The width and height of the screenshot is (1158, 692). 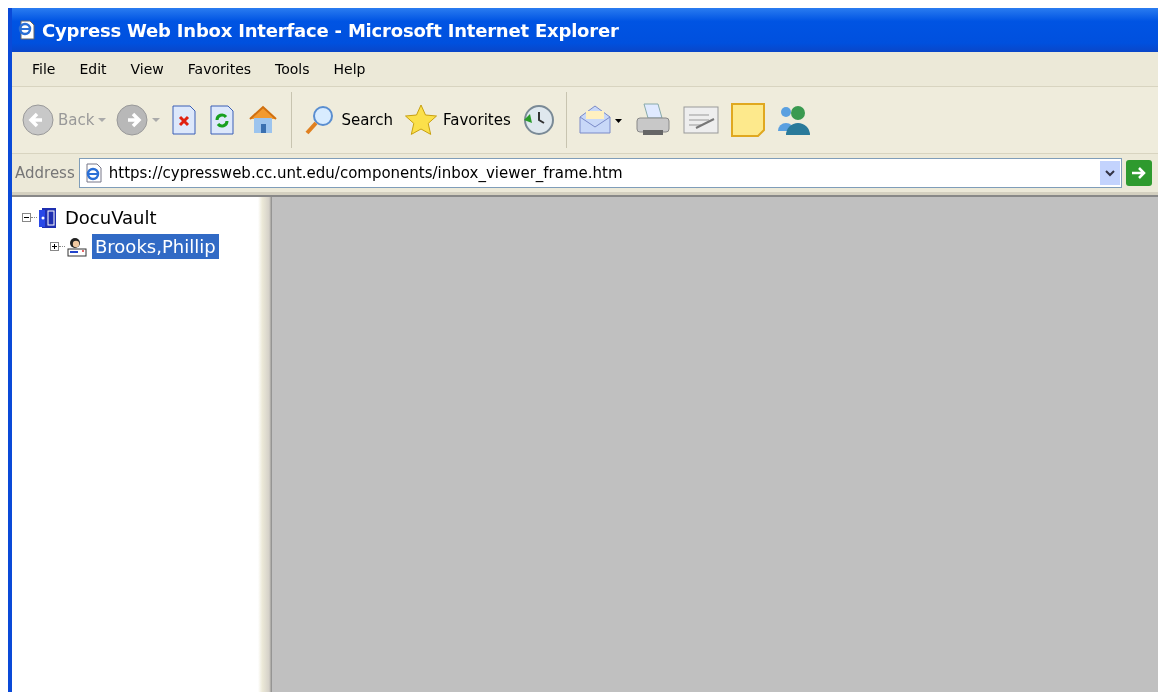 I want to click on go-button, so click(x=1139, y=173).